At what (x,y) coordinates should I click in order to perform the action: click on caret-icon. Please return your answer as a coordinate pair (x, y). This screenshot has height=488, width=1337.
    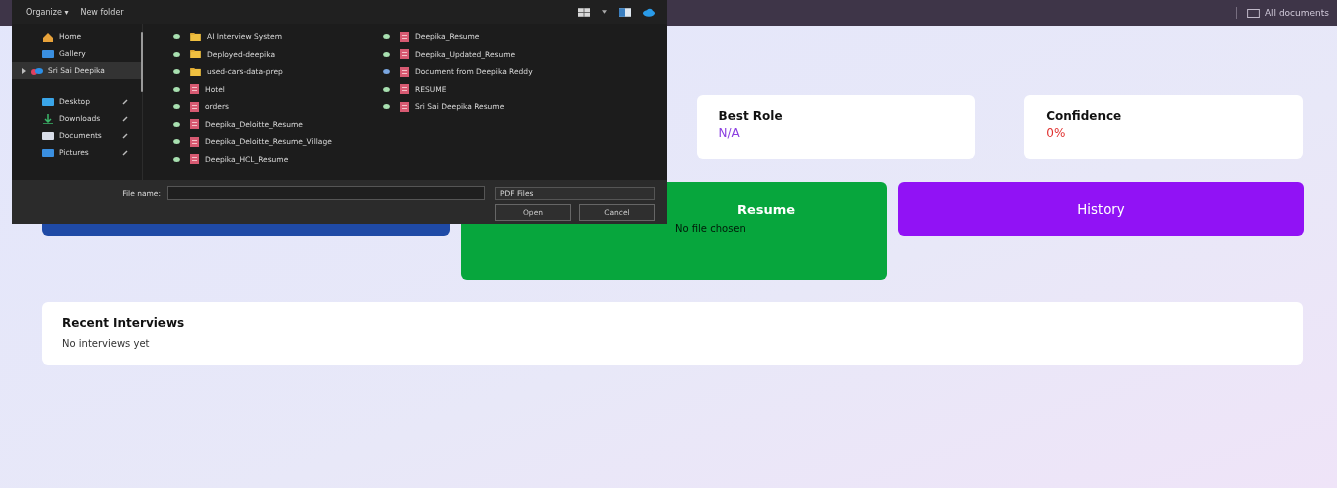
    Looking at the image, I should click on (604, 12).